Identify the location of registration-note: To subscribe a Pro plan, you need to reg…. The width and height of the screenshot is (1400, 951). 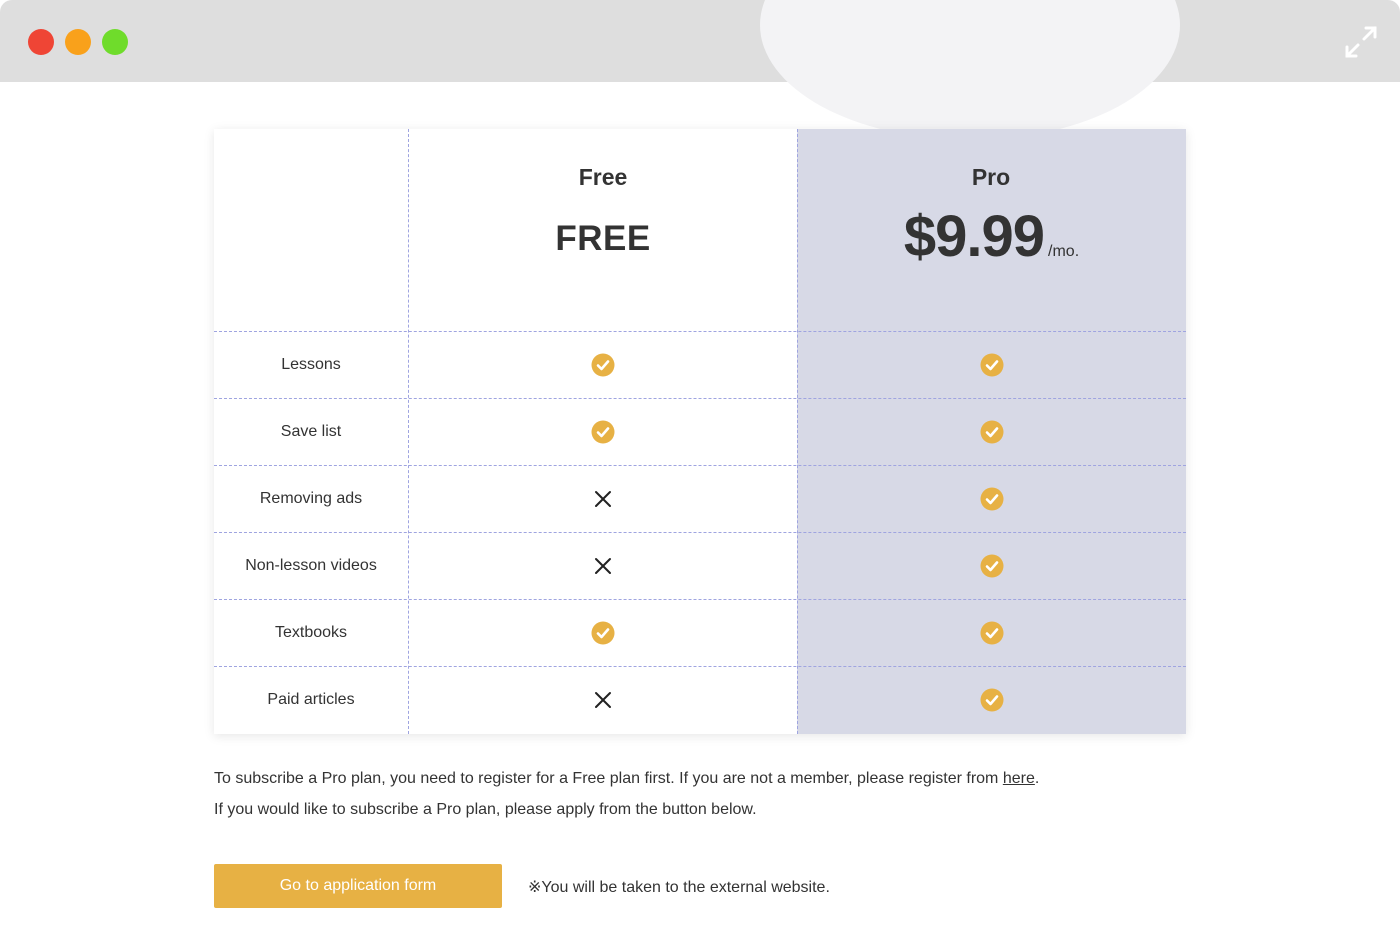
(626, 779).